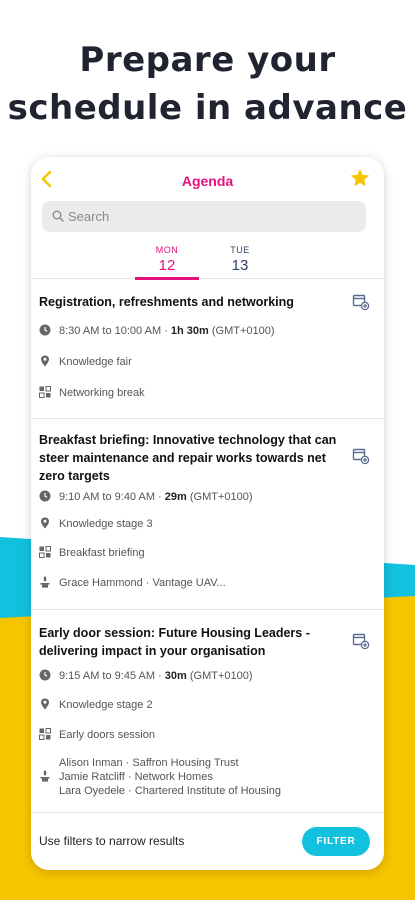  I want to click on search-input, so click(213, 216).